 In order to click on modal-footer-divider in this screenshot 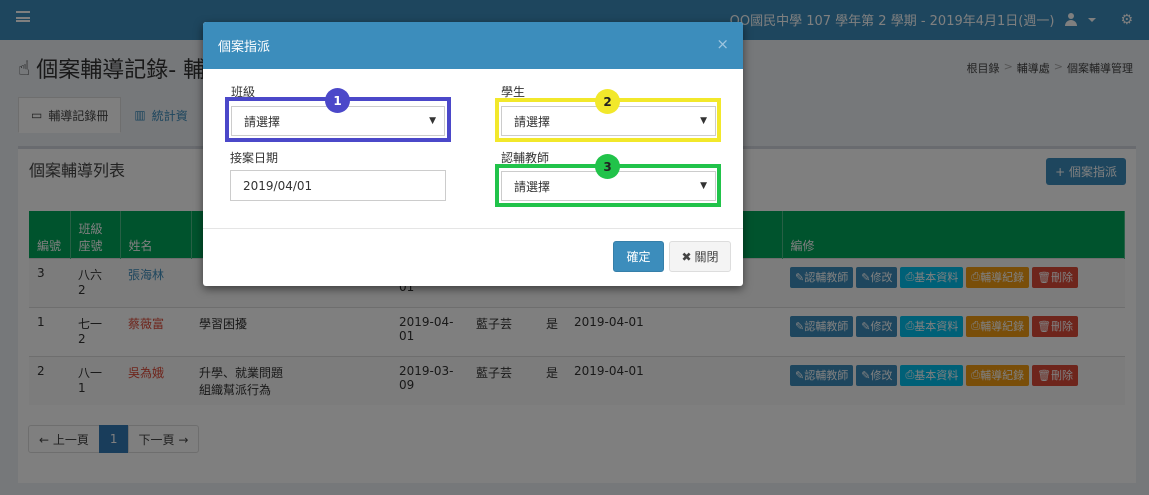, I will do `click(473, 228)`.